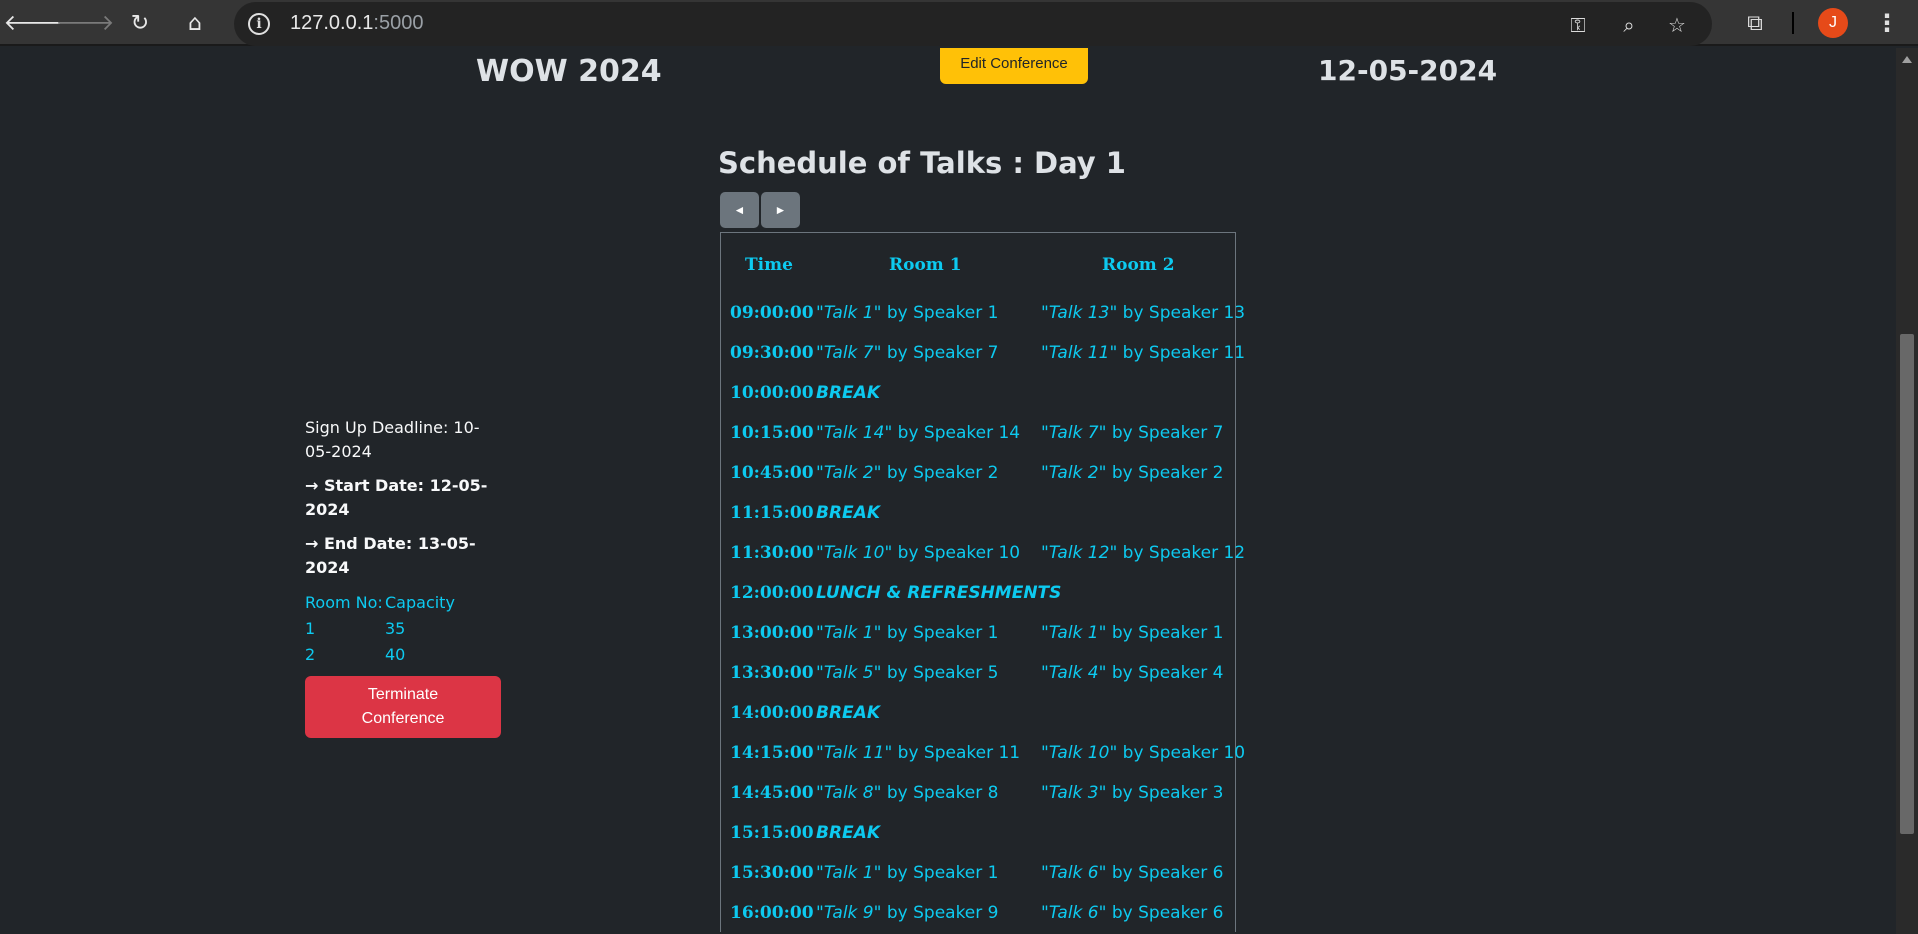  I want to click on room-1-cell: "Talk 9" by Speaker 9, so click(907, 913).